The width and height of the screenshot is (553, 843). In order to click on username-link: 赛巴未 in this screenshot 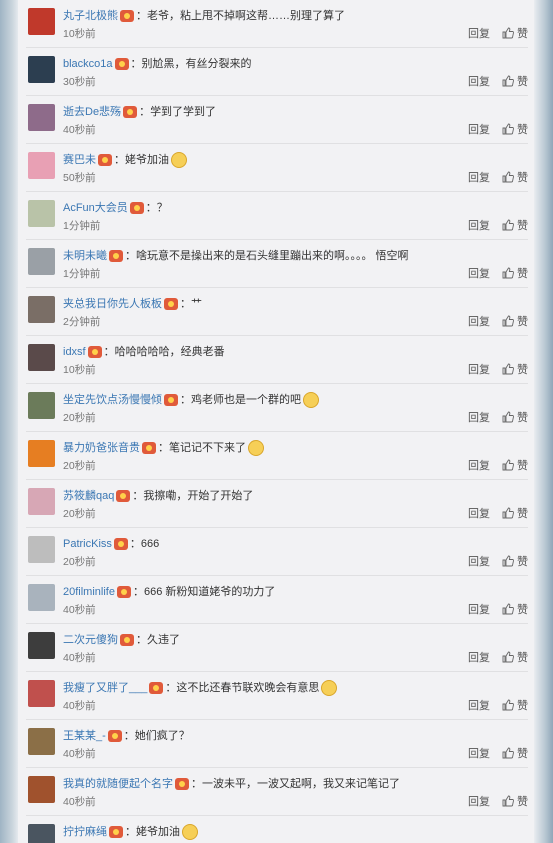, I will do `click(79, 160)`.